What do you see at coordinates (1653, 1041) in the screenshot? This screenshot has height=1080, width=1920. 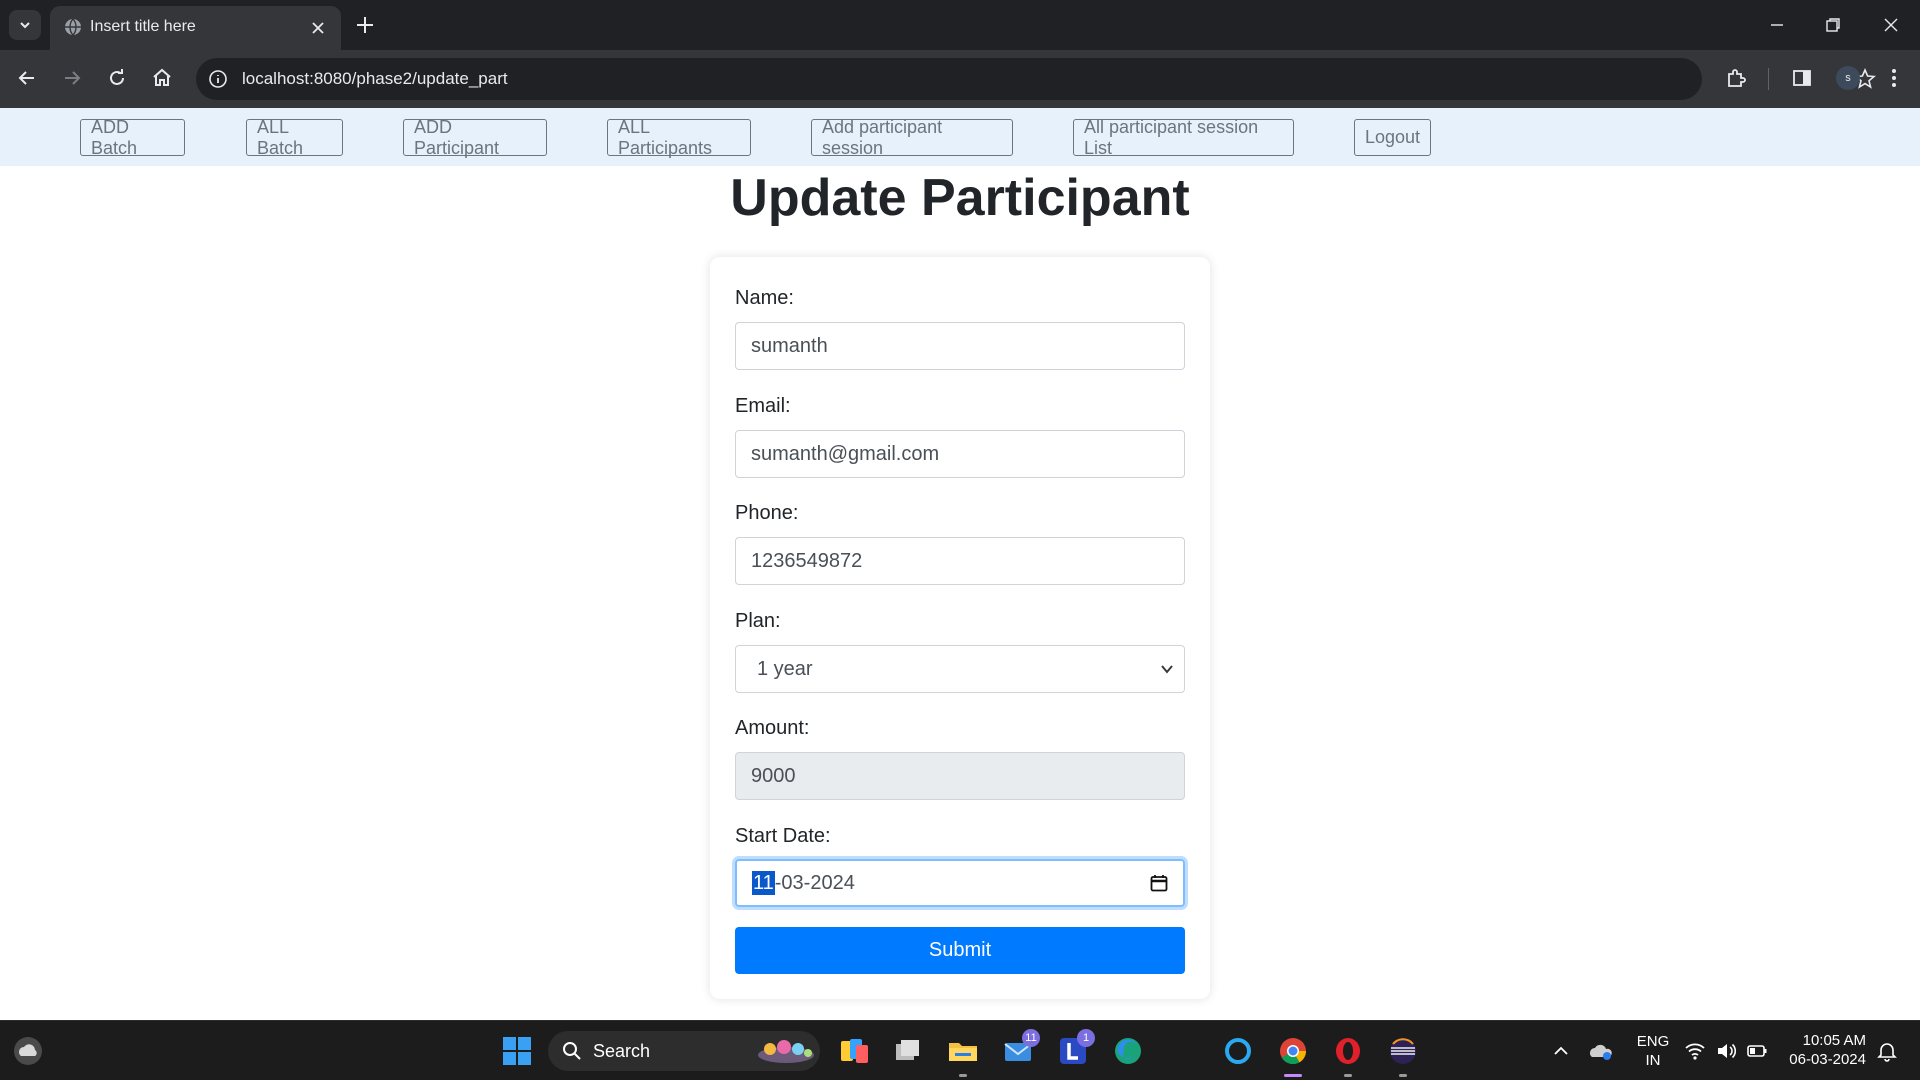 I see `language-code: ENG` at bounding box center [1653, 1041].